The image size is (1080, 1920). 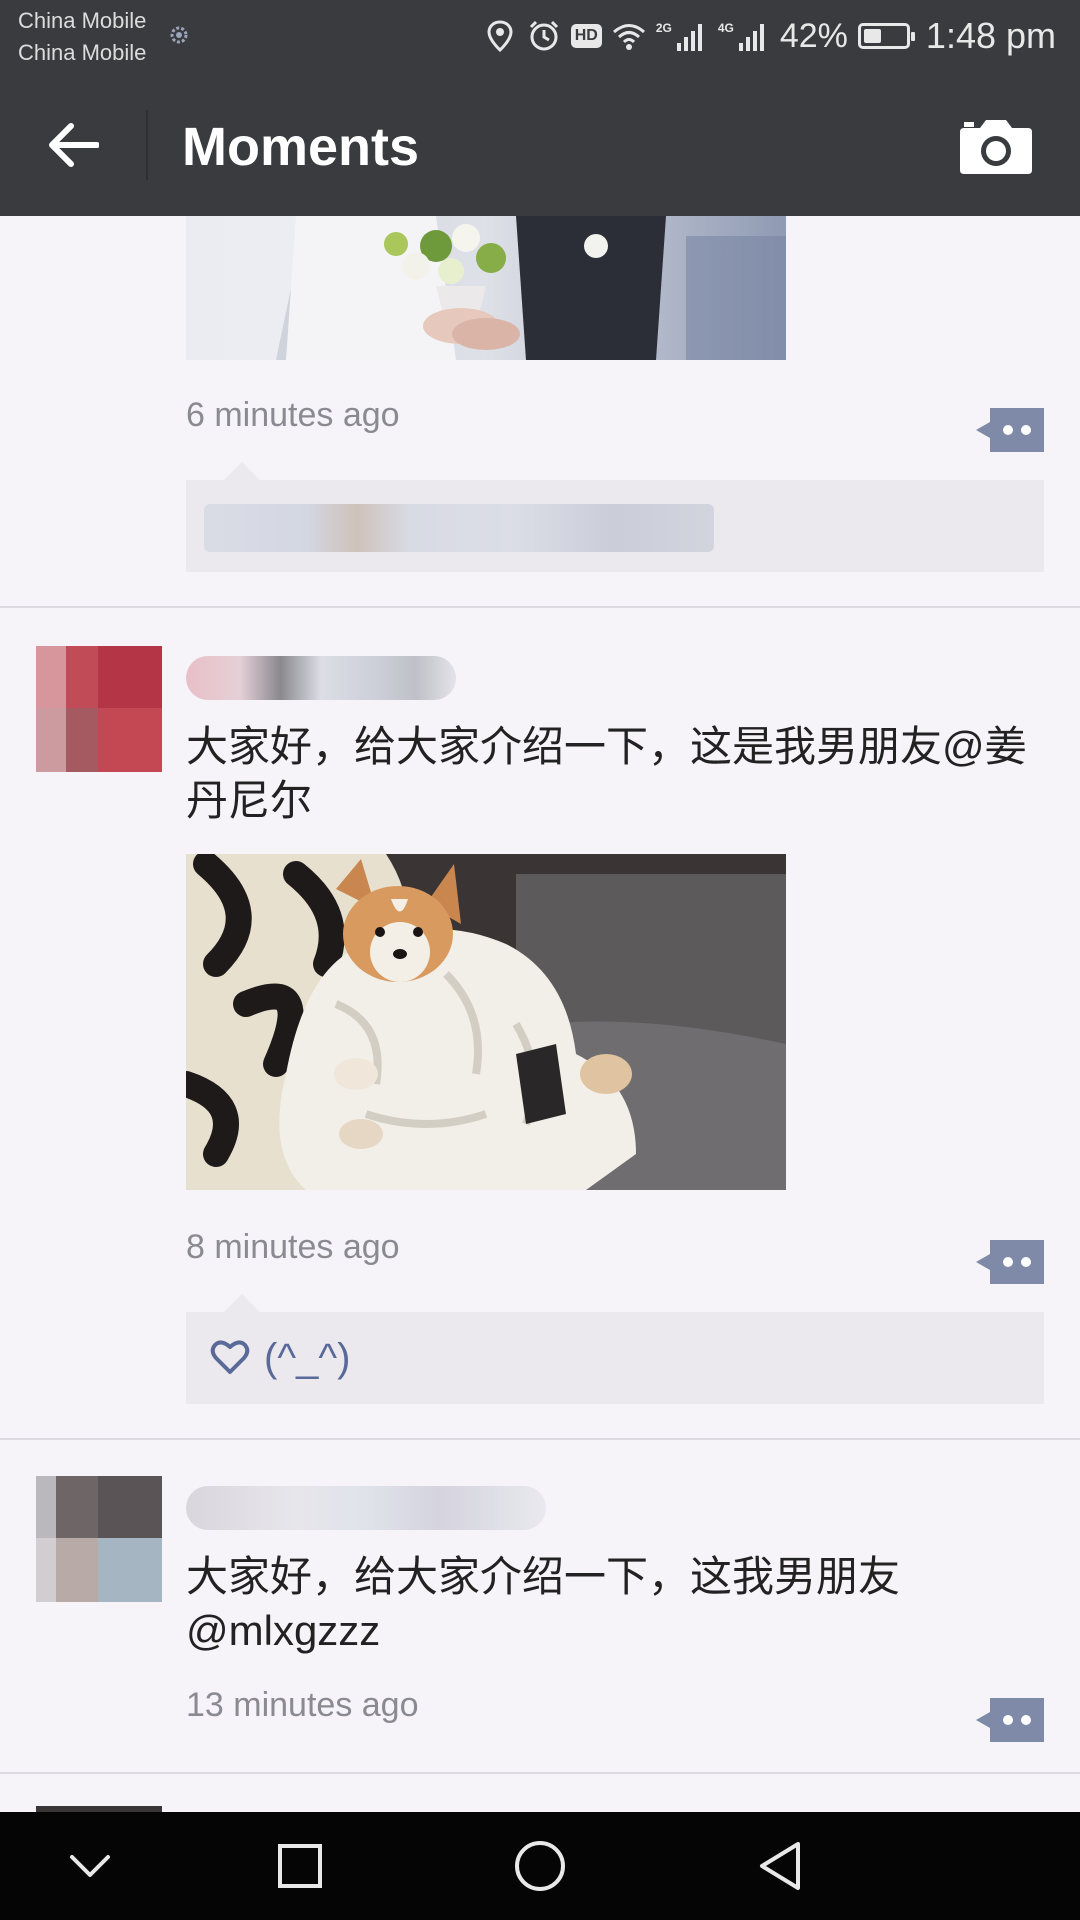 I want to click on location-icon, so click(x=500, y=36).